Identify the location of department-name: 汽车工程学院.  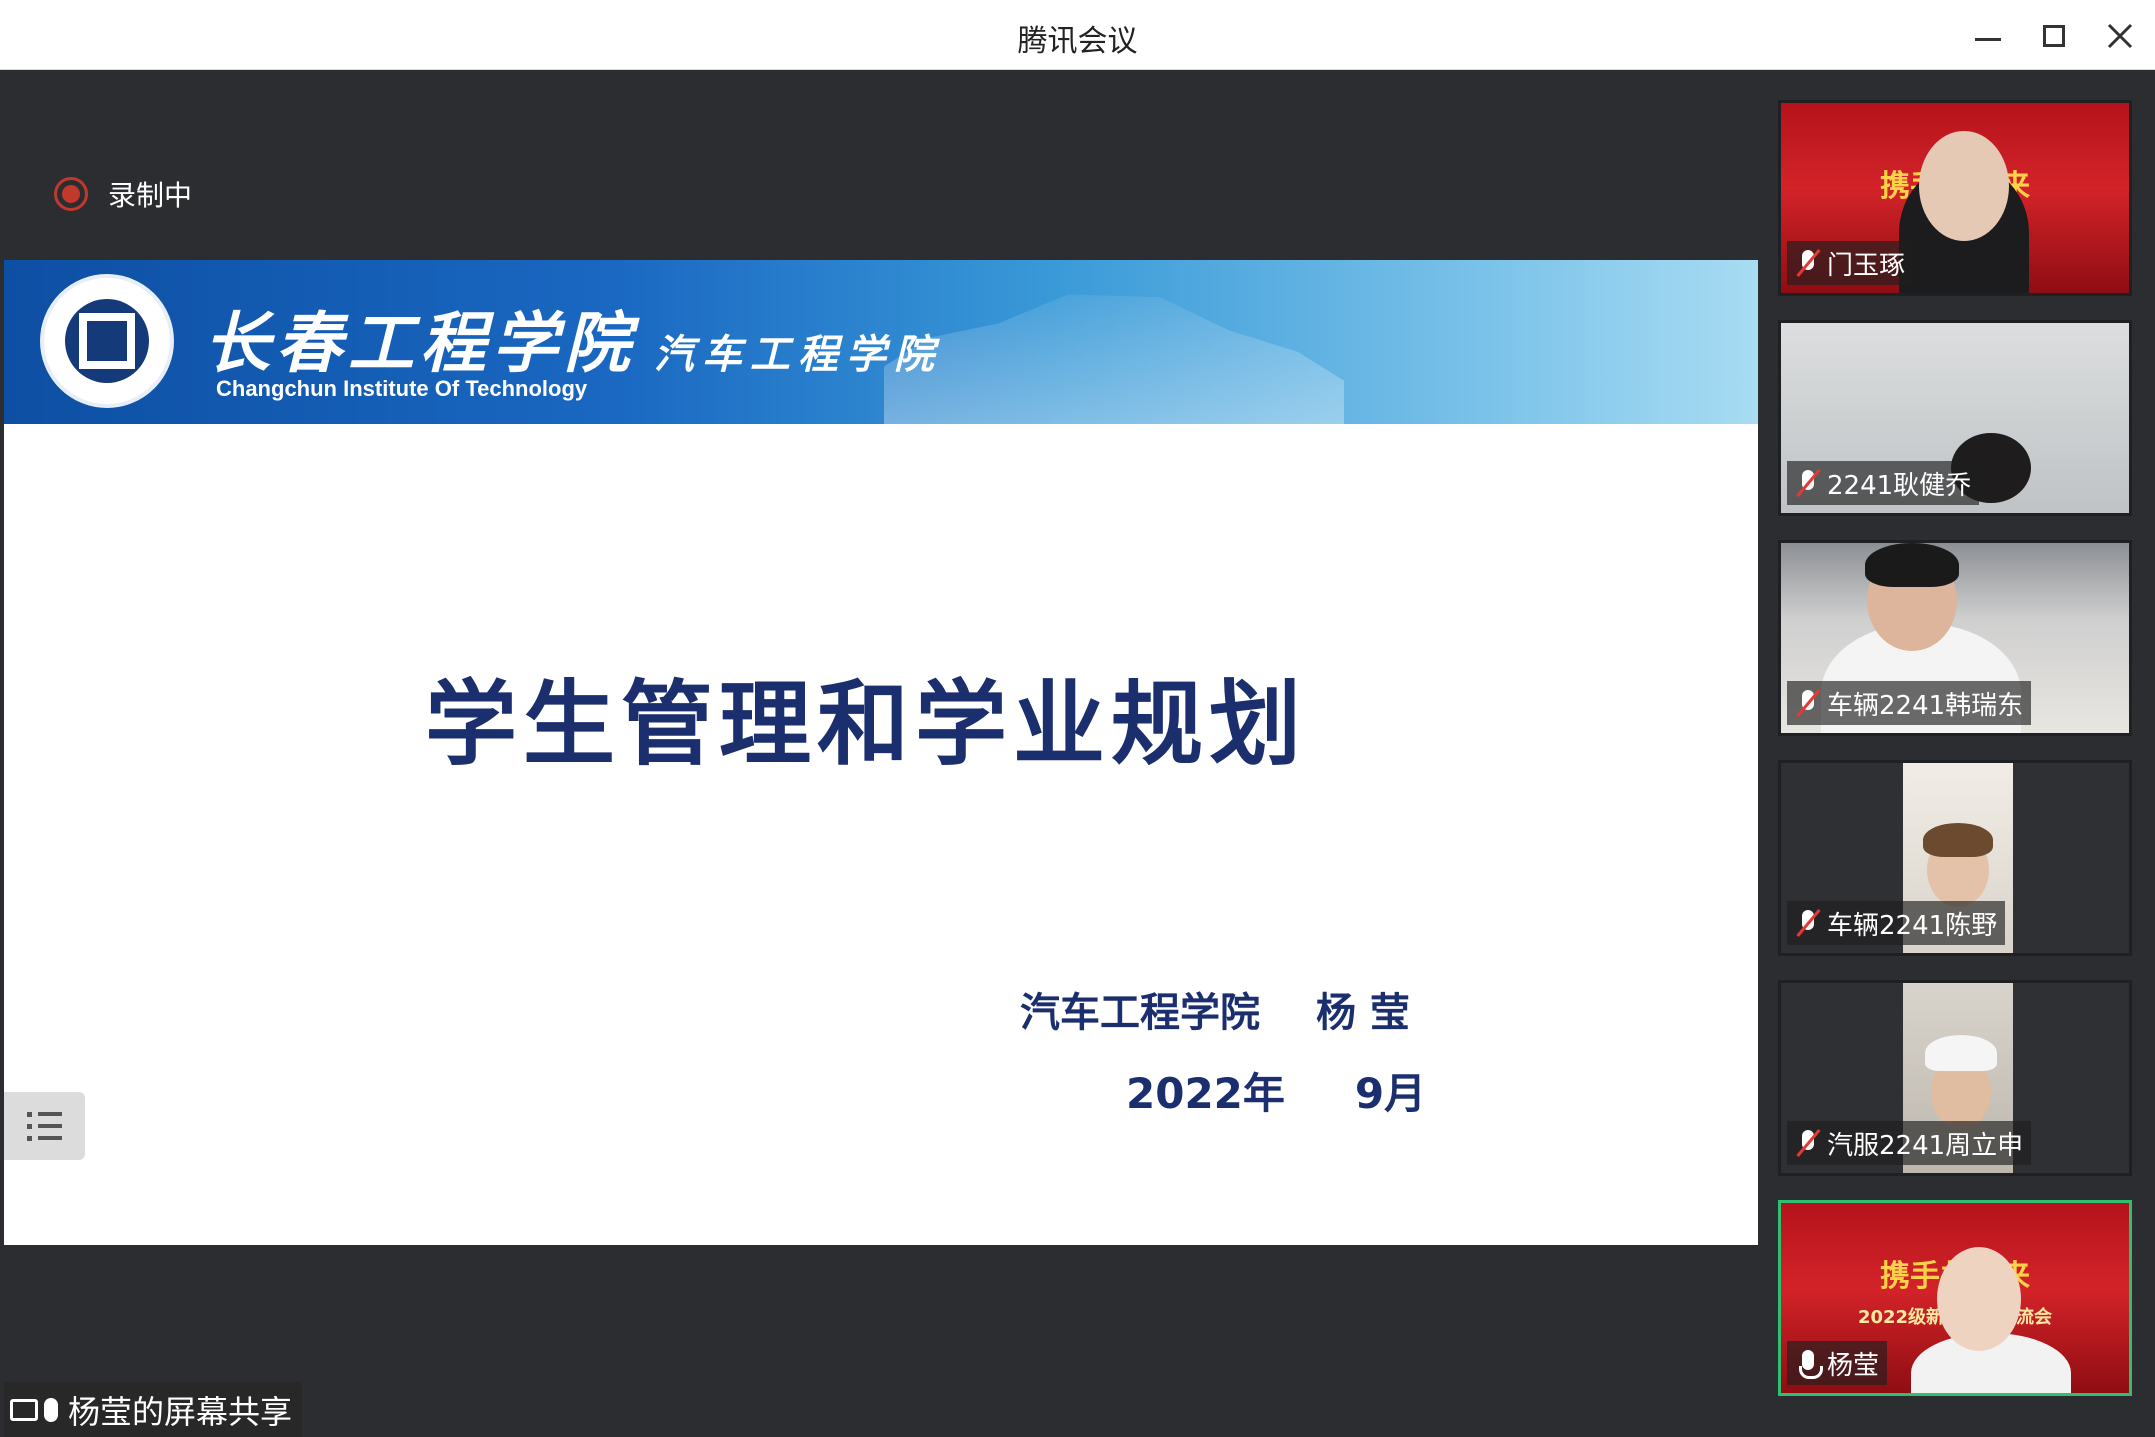
(798, 354).